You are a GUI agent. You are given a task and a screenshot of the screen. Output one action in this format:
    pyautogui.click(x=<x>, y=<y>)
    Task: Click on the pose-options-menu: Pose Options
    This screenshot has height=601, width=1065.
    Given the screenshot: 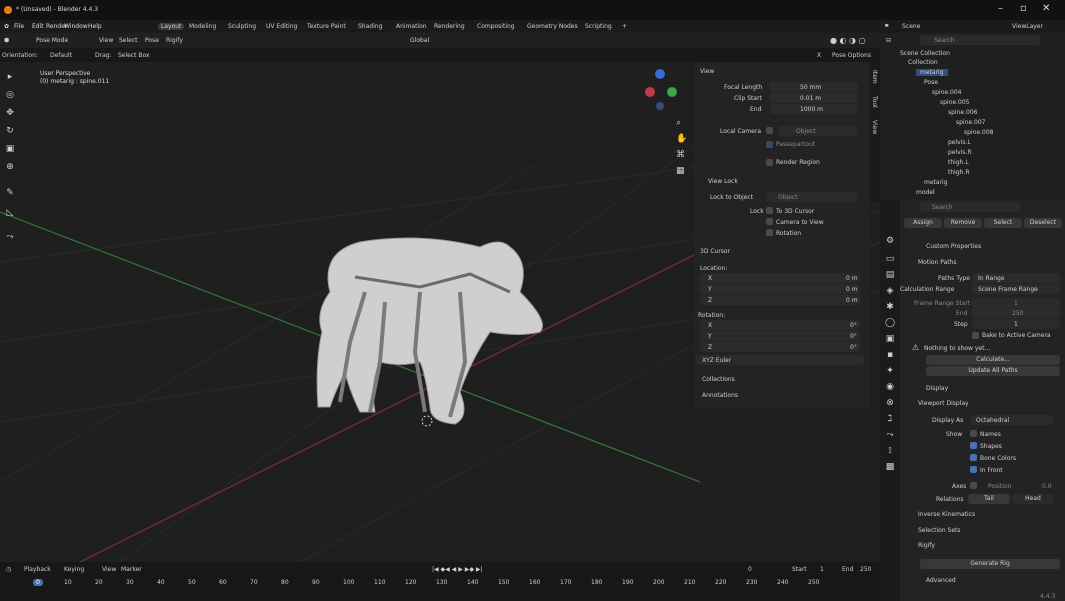 What is the action you would take?
    pyautogui.click(x=851, y=55)
    